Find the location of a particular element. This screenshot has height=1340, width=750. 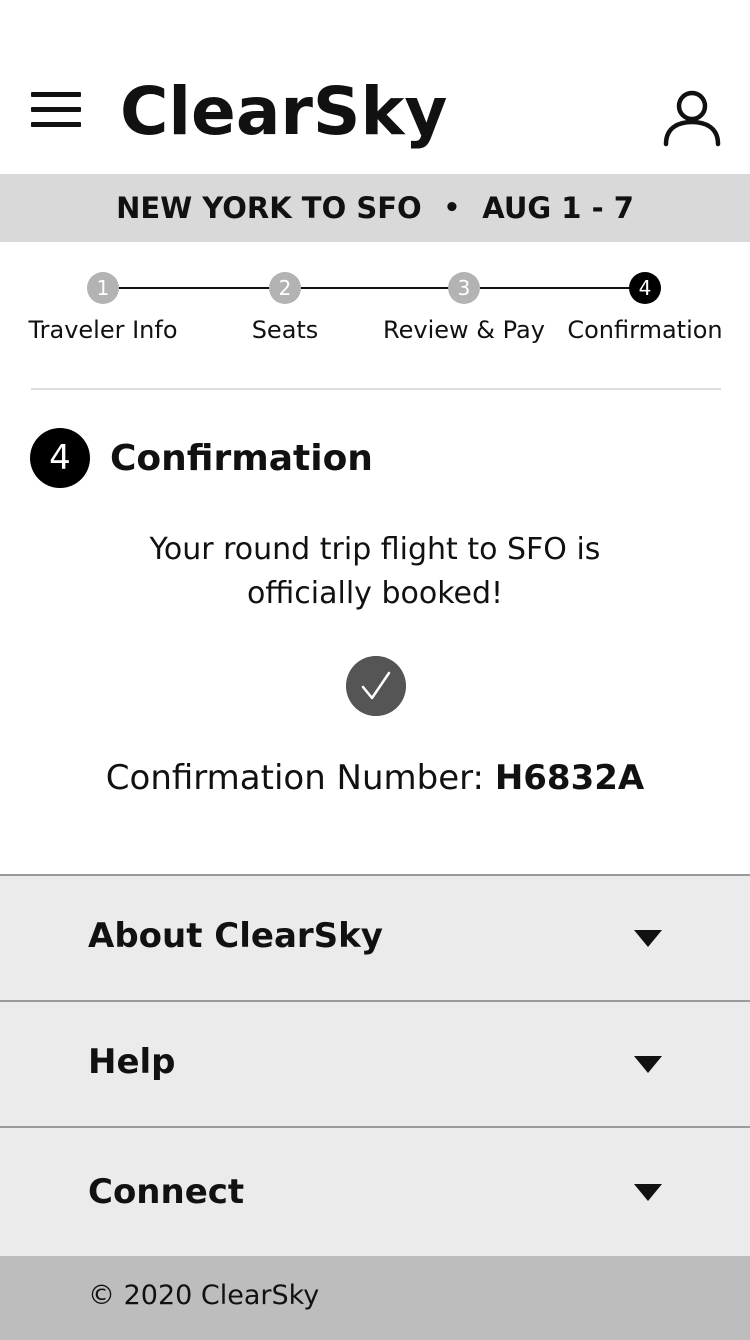

step-review-pay: 3 Review & Pay is located at coordinates (464, 303).